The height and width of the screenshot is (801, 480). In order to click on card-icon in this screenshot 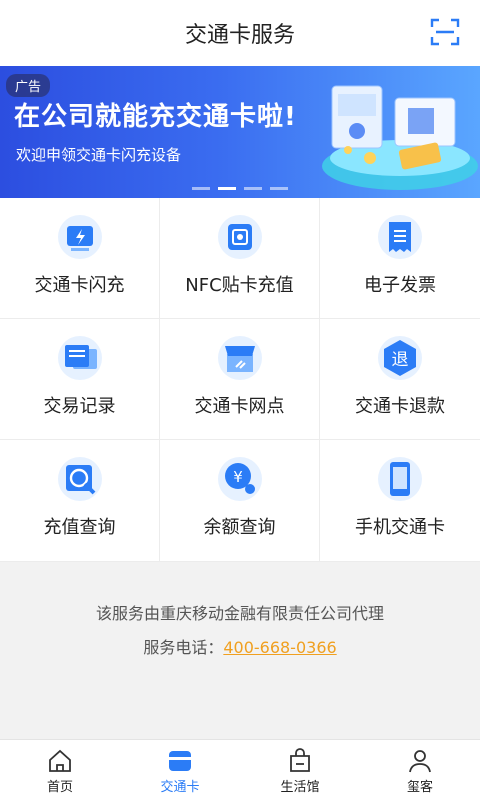, I will do `click(180, 761)`.